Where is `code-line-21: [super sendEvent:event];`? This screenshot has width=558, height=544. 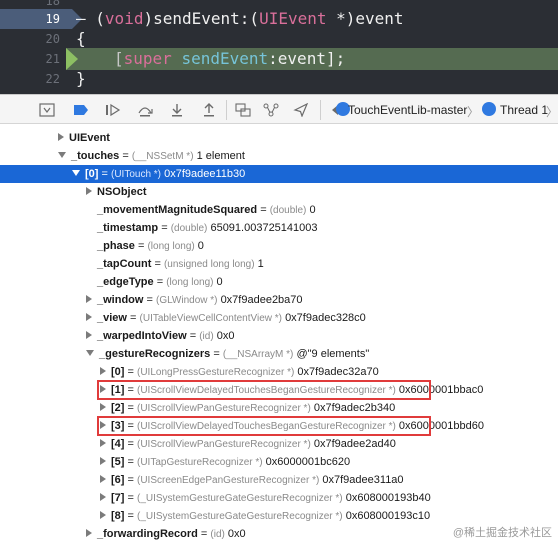
code-line-21: [super sendEvent:event]; is located at coordinates (229, 58).